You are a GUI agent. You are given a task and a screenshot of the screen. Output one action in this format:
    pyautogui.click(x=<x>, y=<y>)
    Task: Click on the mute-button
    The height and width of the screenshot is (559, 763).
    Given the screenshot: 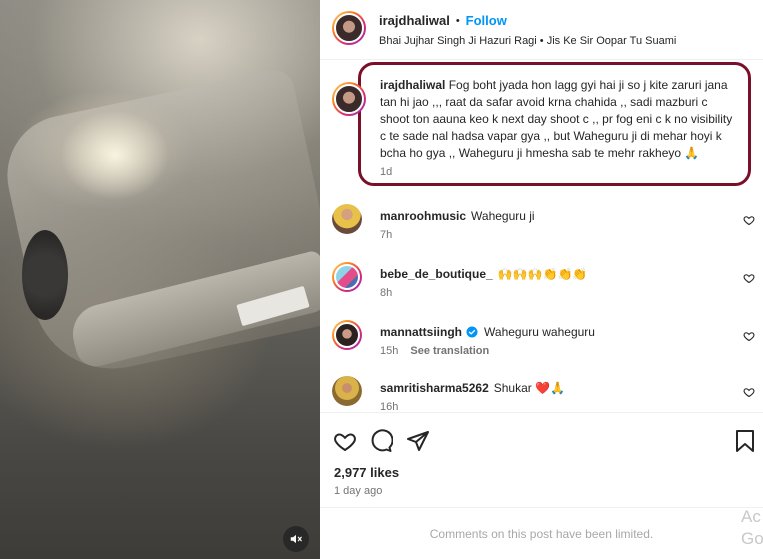 What is the action you would take?
    pyautogui.click(x=296, y=539)
    